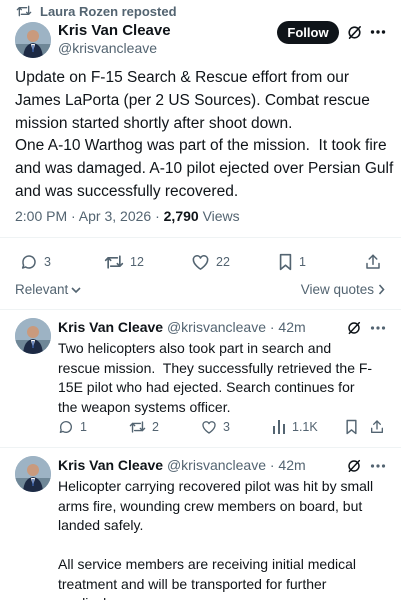 This screenshot has width=401, height=600. Describe the element at coordinates (219, 216) in the screenshot. I see `views-label: Views` at that location.